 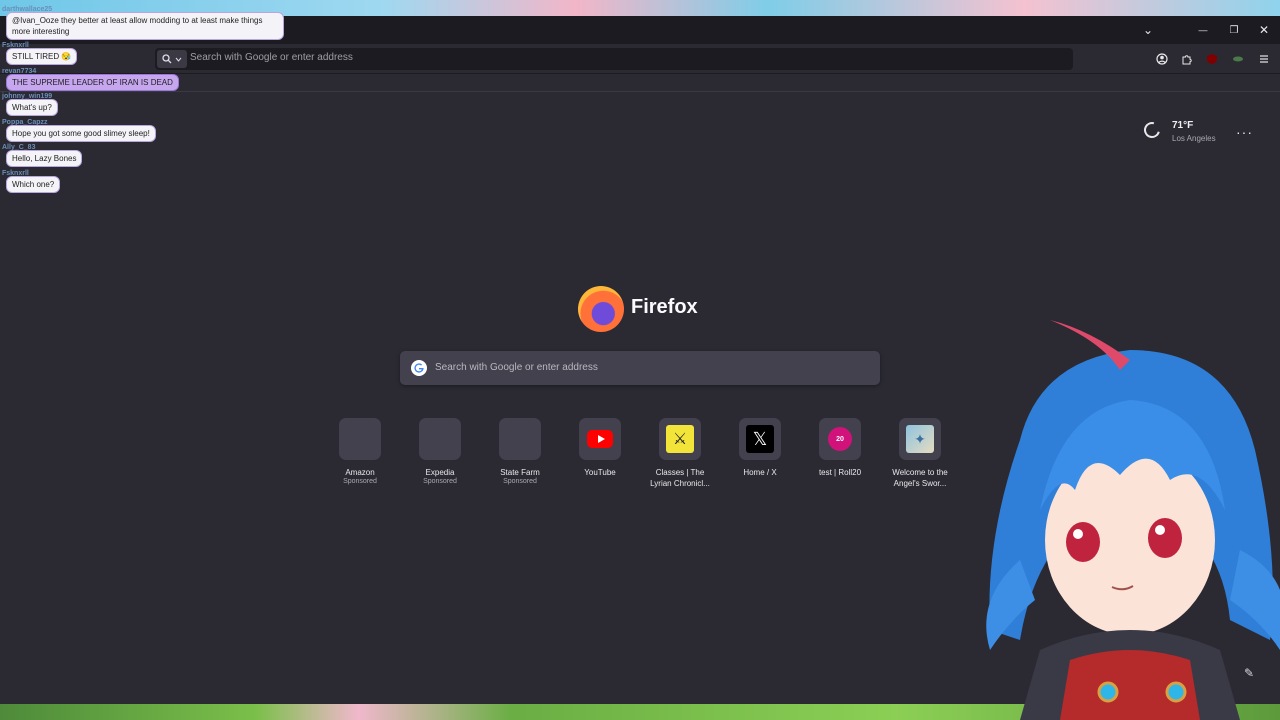 I want to click on weather-temperature: 71°F, so click(x=1183, y=125).